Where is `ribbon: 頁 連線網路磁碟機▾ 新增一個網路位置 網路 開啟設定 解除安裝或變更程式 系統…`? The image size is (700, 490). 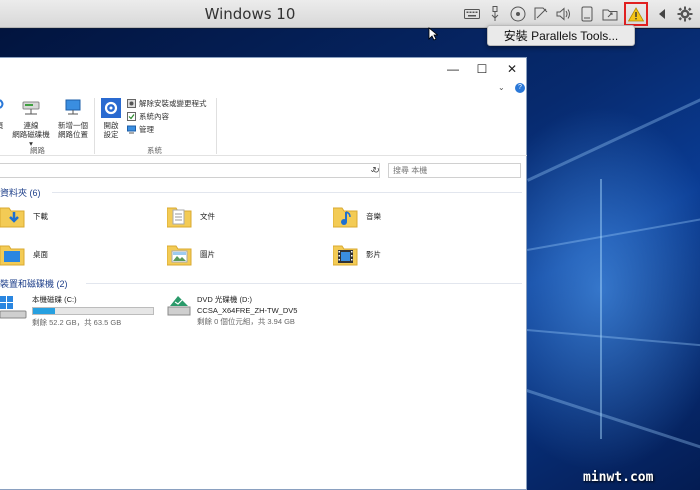 ribbon: 頁 連線網路磁碟機▾ 新增一個網路位置 網路 開啟設定 解除安裝或變更程式 系統… is located at coordinates (263, 125).